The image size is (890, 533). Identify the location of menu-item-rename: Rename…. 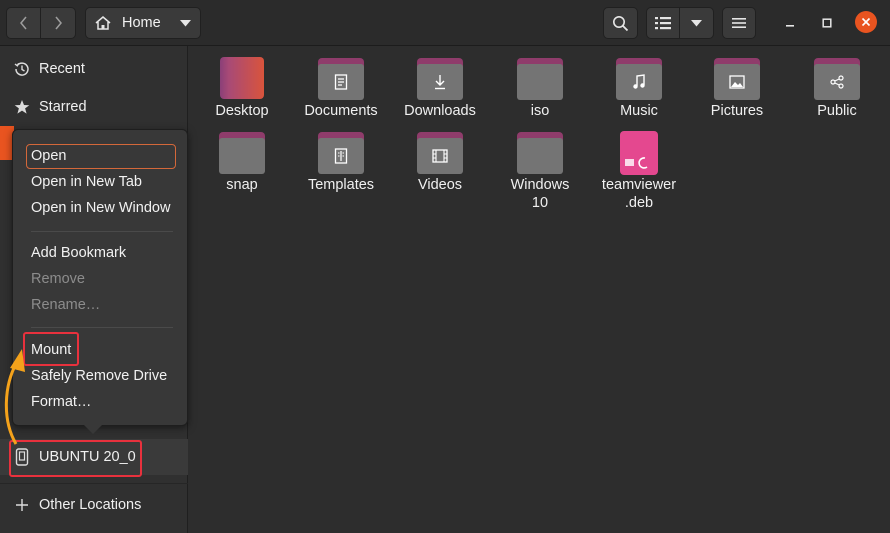
(66, 305).